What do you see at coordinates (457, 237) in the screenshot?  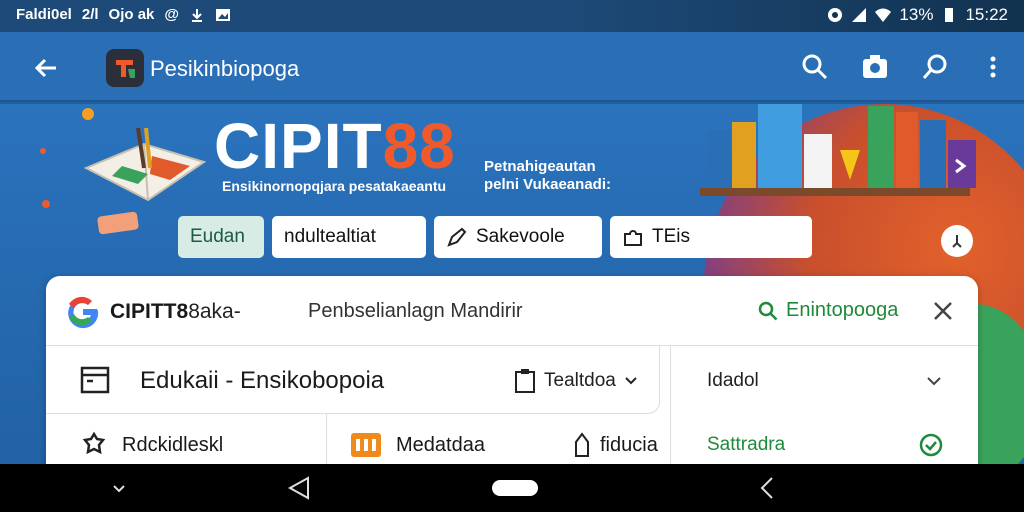 I see `pencil-icon` at bounding box center [457, 237].